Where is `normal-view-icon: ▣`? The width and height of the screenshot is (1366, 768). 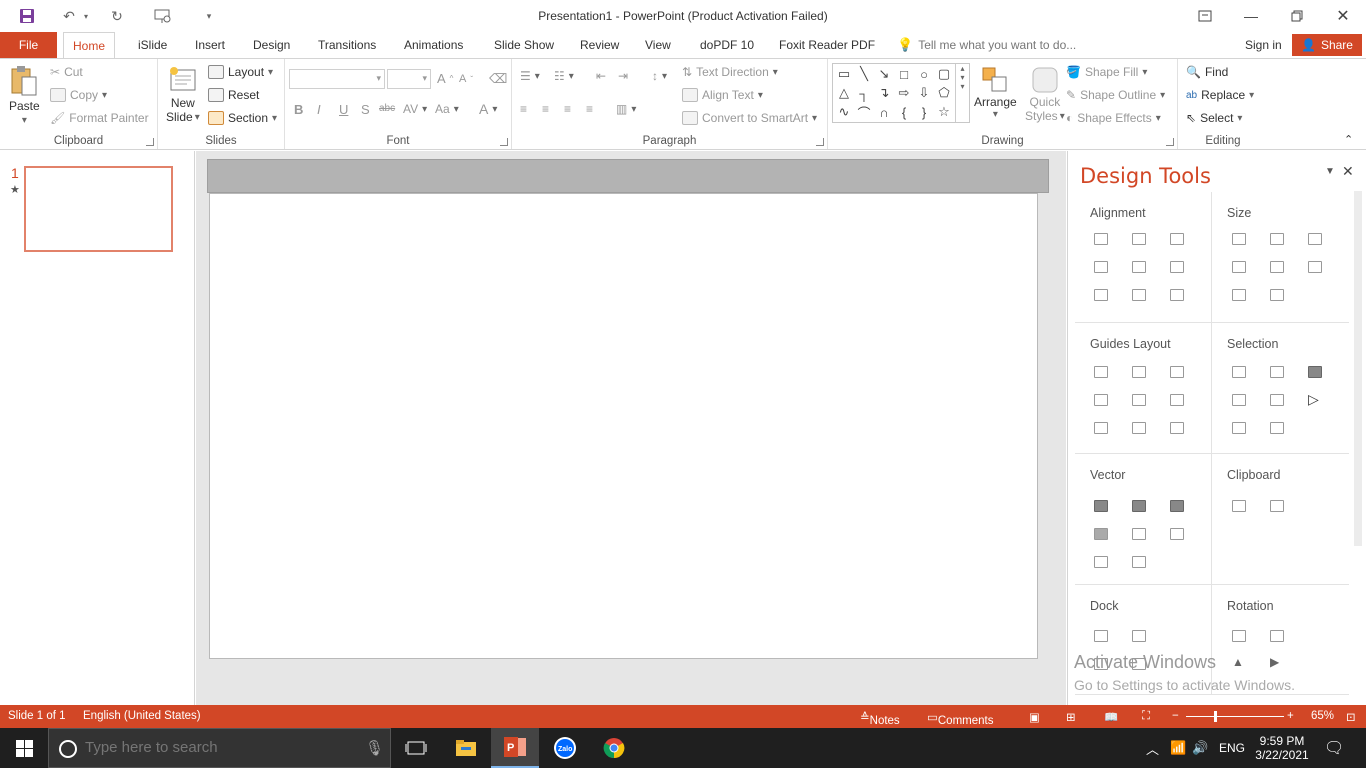 normal-view-icon: ▣ is located at coordinates (1034, 717).